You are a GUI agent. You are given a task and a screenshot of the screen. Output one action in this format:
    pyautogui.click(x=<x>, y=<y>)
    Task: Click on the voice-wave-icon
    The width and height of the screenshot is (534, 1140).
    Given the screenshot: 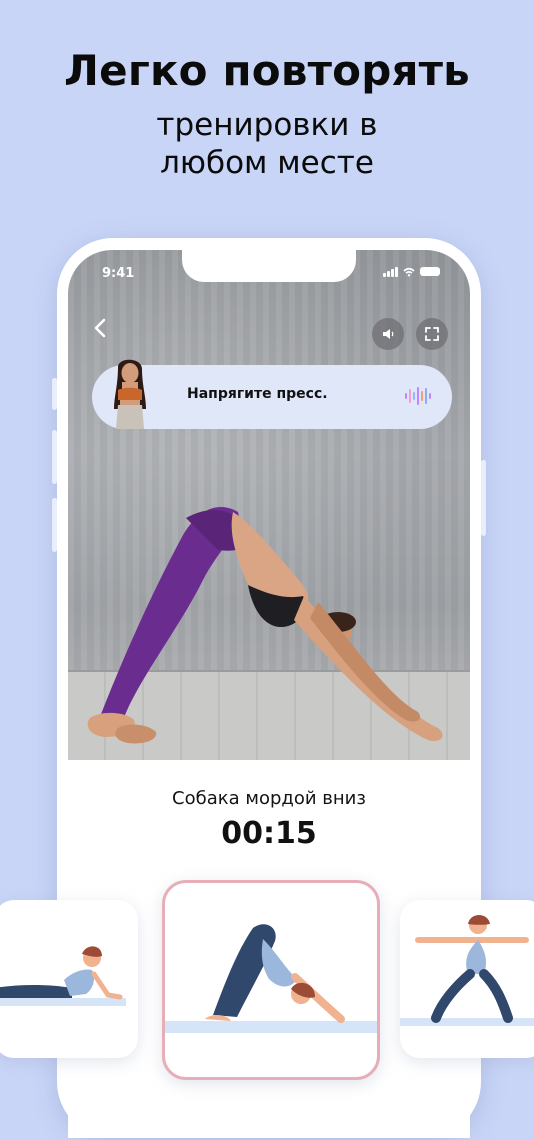 What is the action you would take?
    pyautogui.click(x=418, y=396)
    